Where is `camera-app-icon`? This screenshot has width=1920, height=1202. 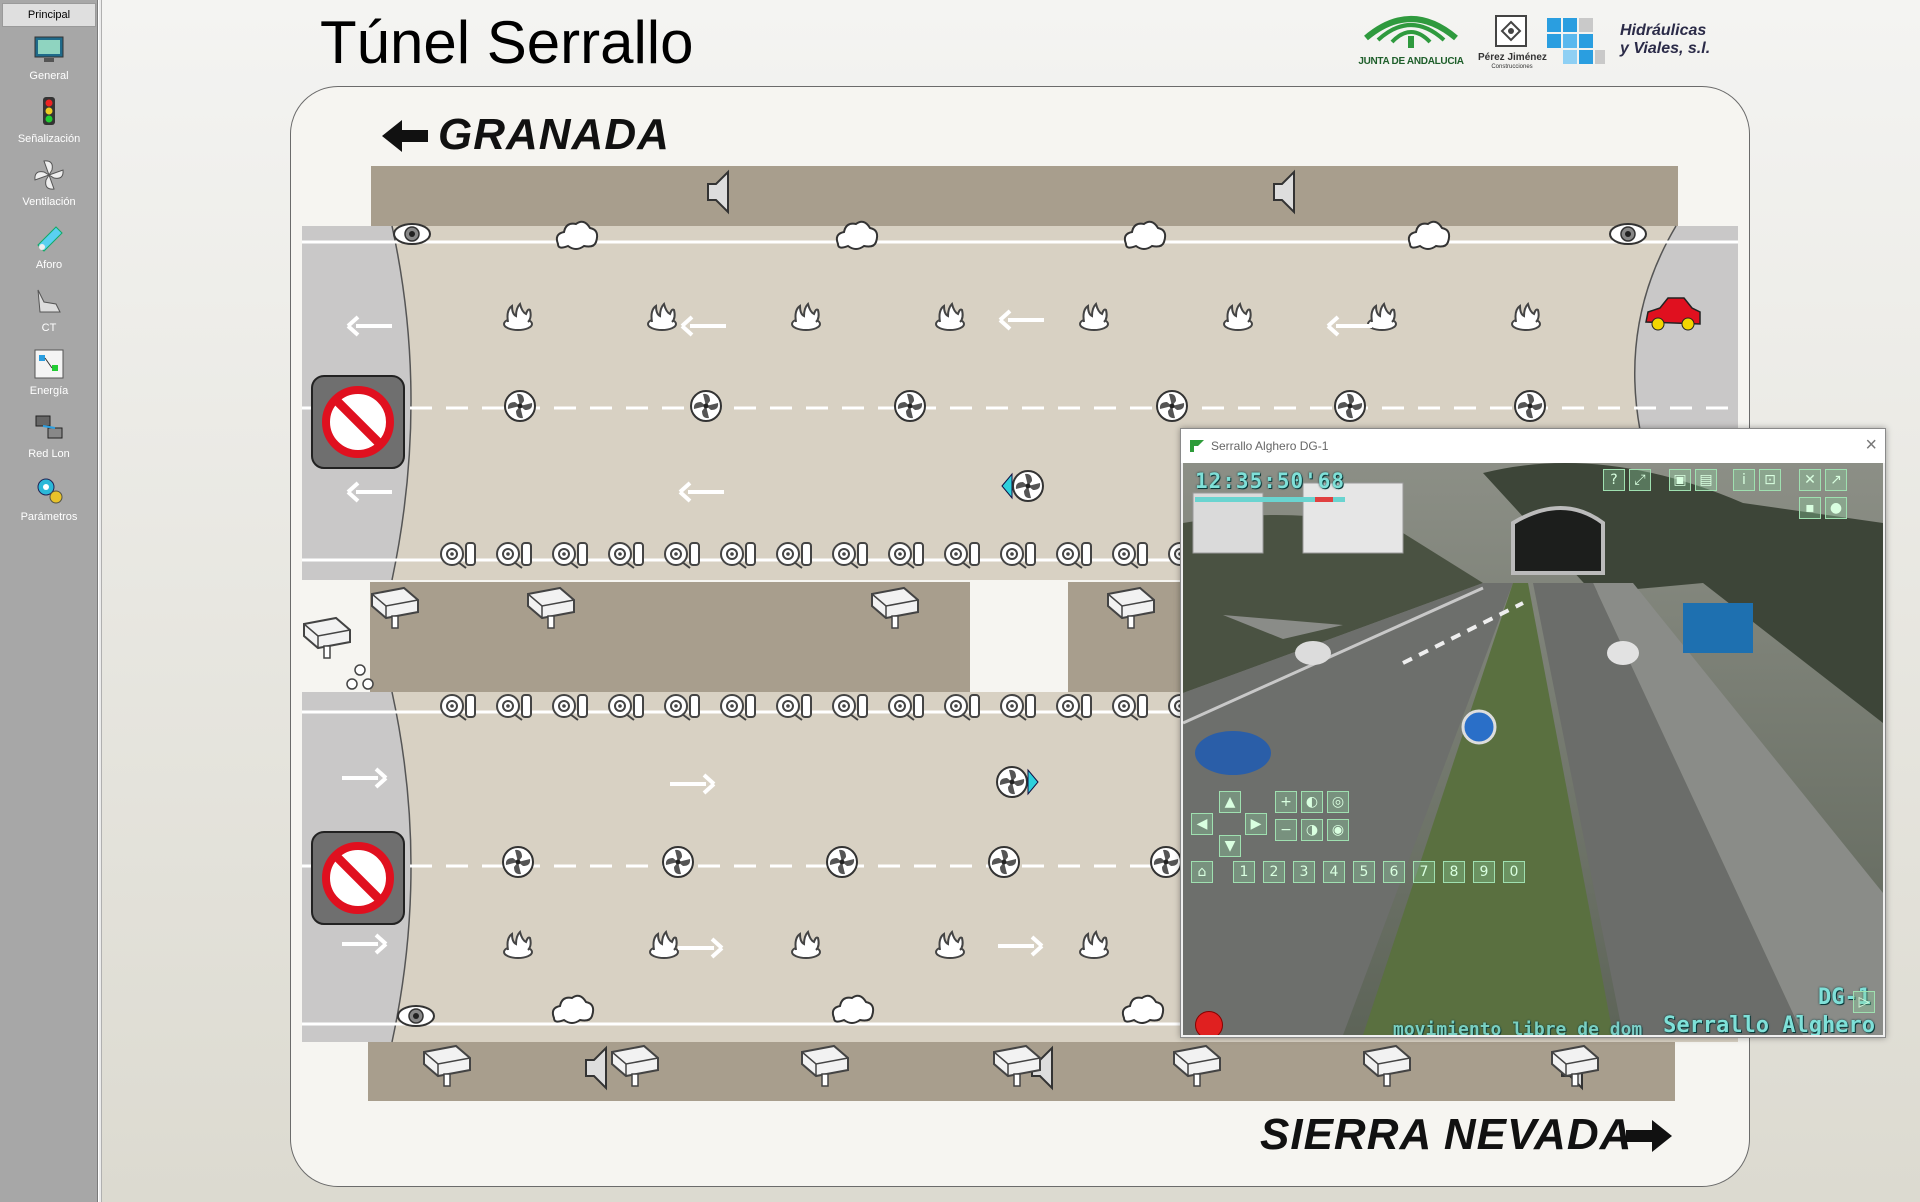 camera-app-icon is located at coordinates (1197, 446).